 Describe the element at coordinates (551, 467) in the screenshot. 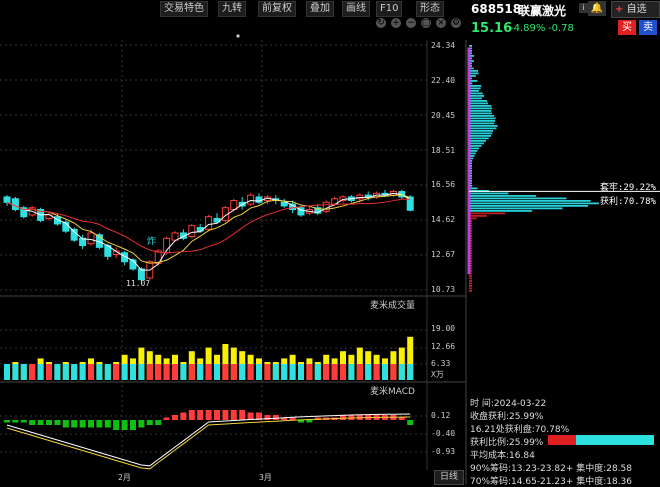

I see `chip-90-pct: 90%筹码:13.23-23.82+ 集中度:28.58` at that location.